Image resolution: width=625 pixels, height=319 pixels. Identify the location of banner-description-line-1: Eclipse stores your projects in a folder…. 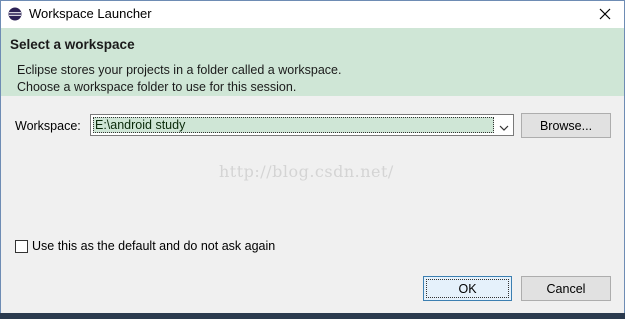
(179, 70).